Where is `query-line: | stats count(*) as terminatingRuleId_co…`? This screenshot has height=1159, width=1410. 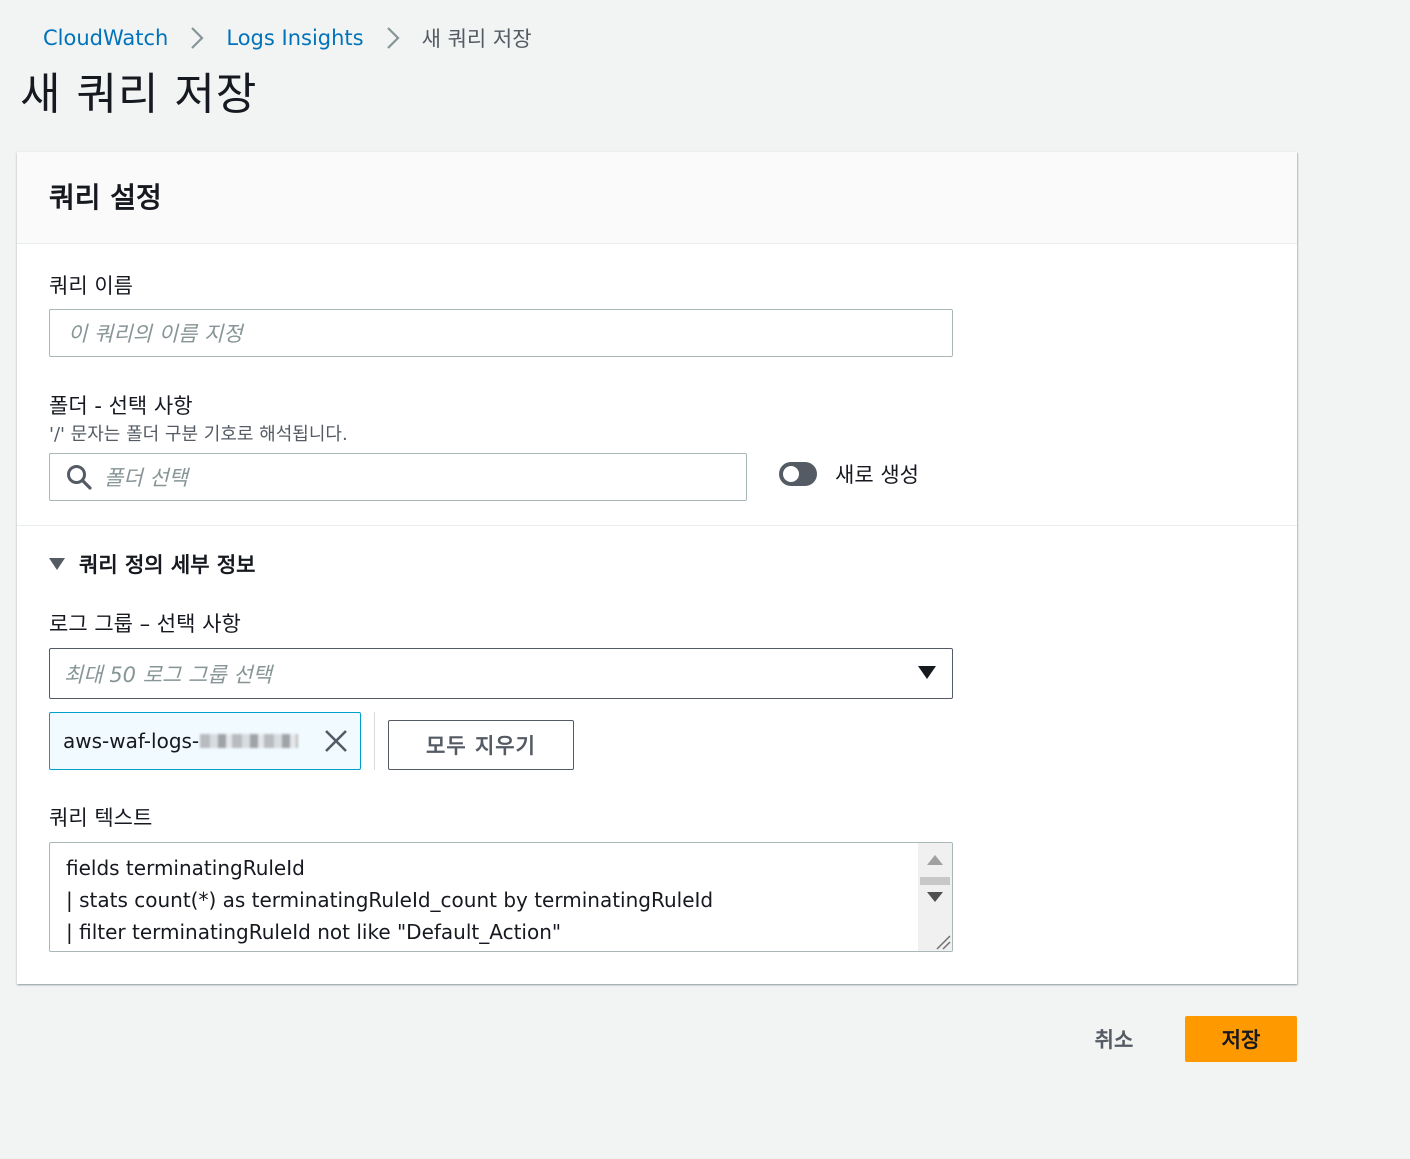
query-line: | stats count(*) as terminatingRuleId_co… is located at coordinates (390, 900).